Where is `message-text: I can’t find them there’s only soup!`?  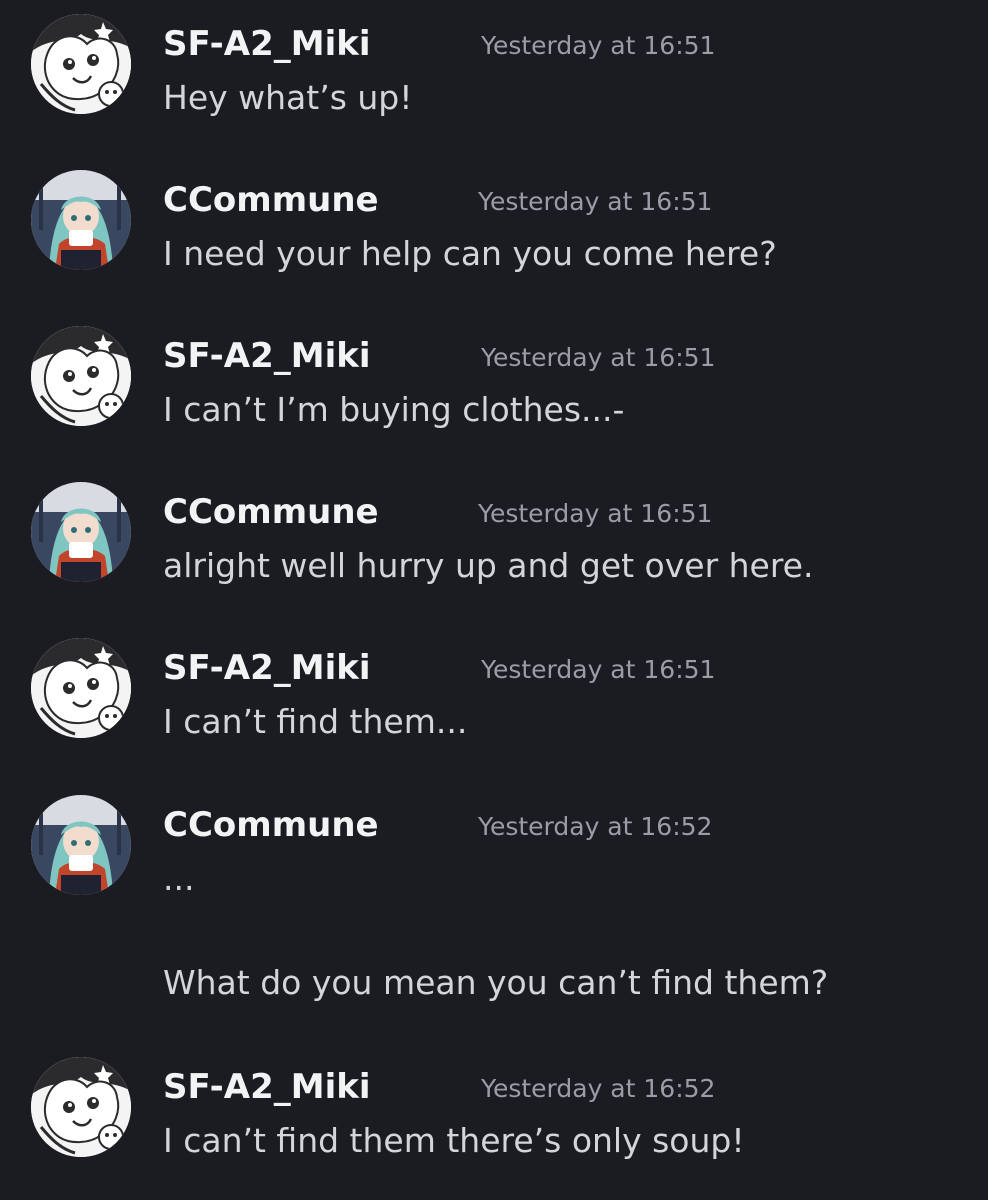
message-text: I can’t find them there’s only soup! is located at coordinates (454, 1140).